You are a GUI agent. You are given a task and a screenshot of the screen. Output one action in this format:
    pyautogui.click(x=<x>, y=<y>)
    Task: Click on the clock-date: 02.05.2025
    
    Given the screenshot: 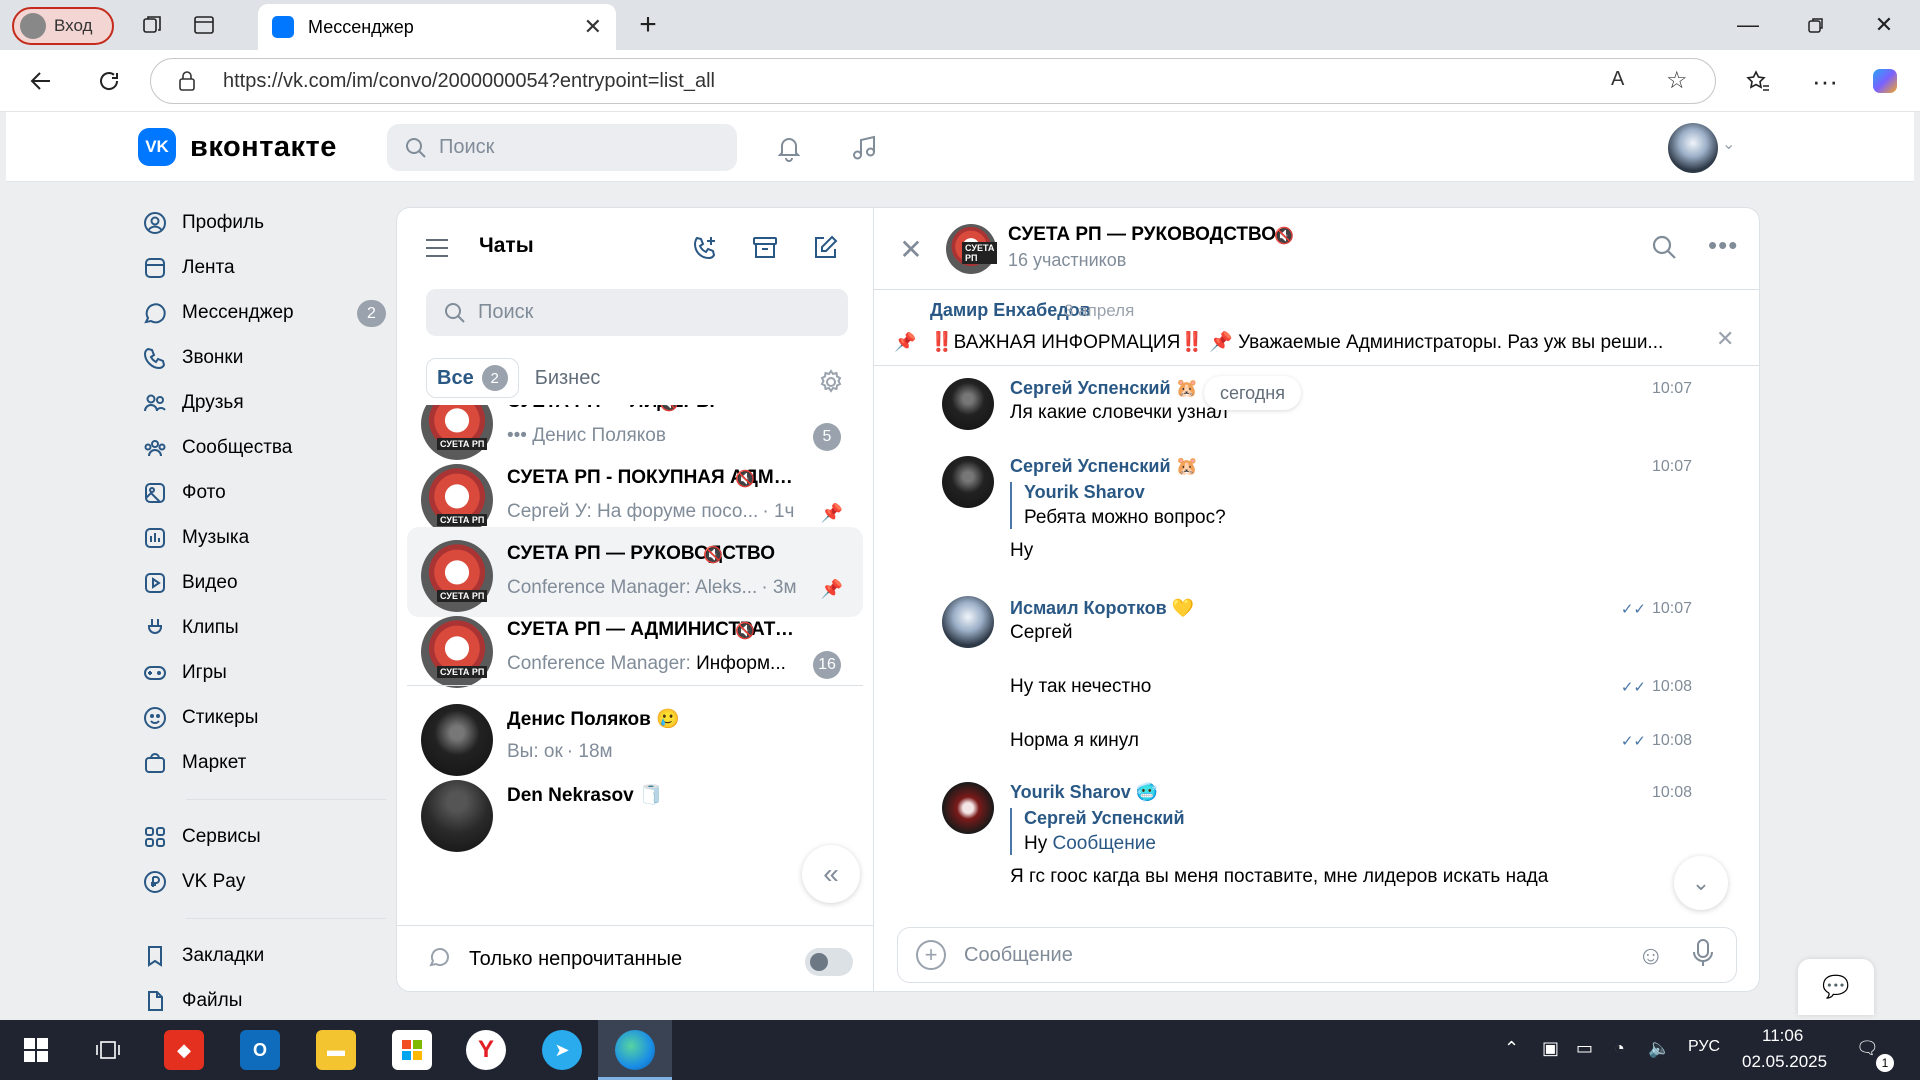 What is the action you would take?
    pyautogui.click(x=1784, y=1062)
    